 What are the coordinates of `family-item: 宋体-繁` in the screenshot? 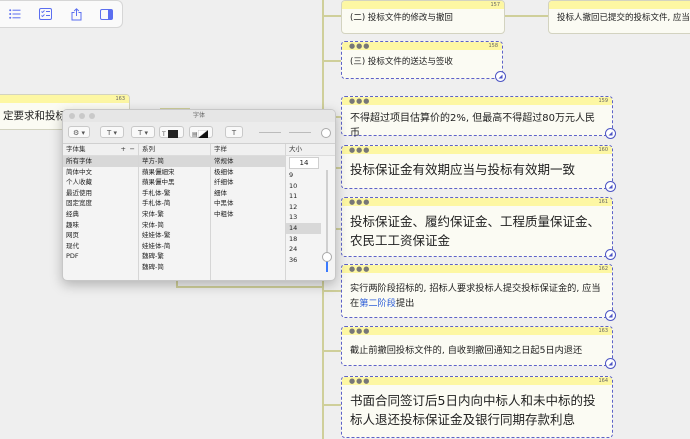 It's located at (174, 214).